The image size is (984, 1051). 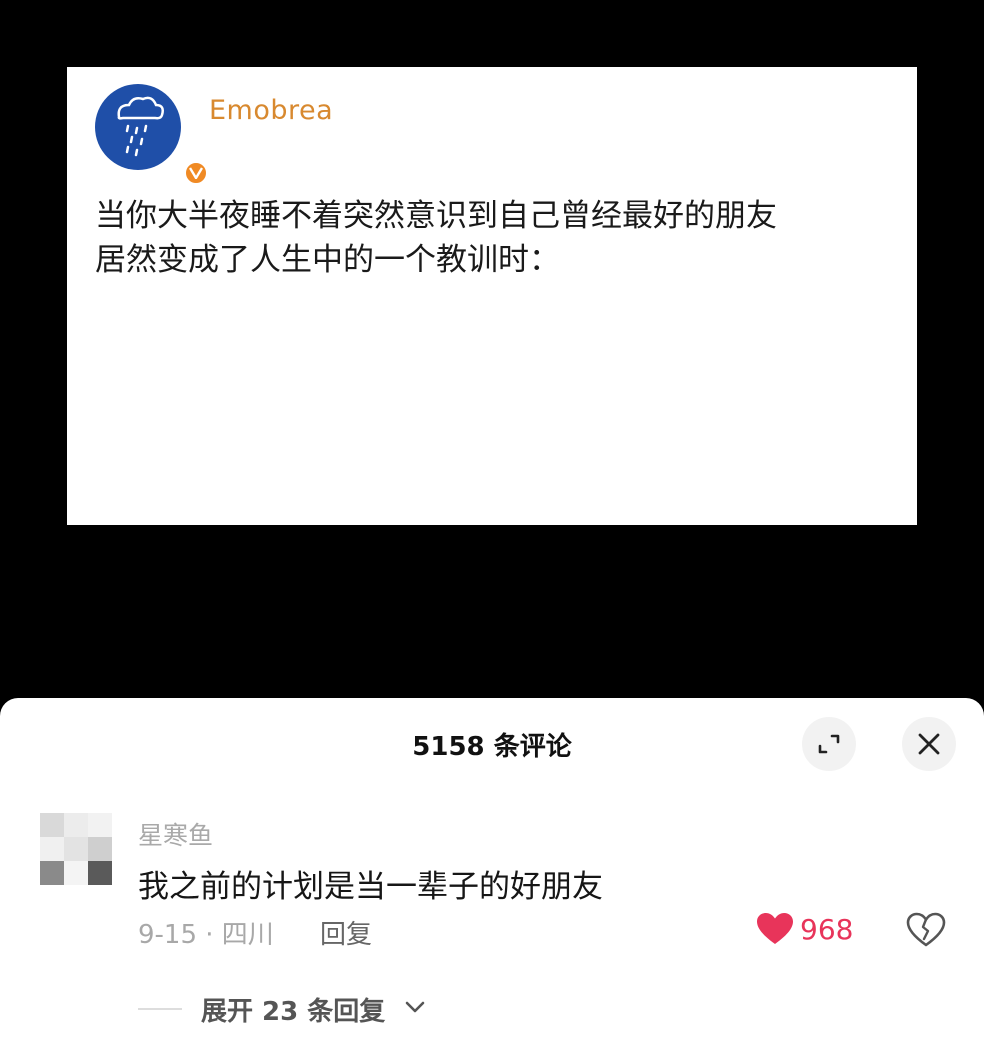 I want to click on expand-replies-label: 展开 23 条回复, so click(x=293, y=1012).